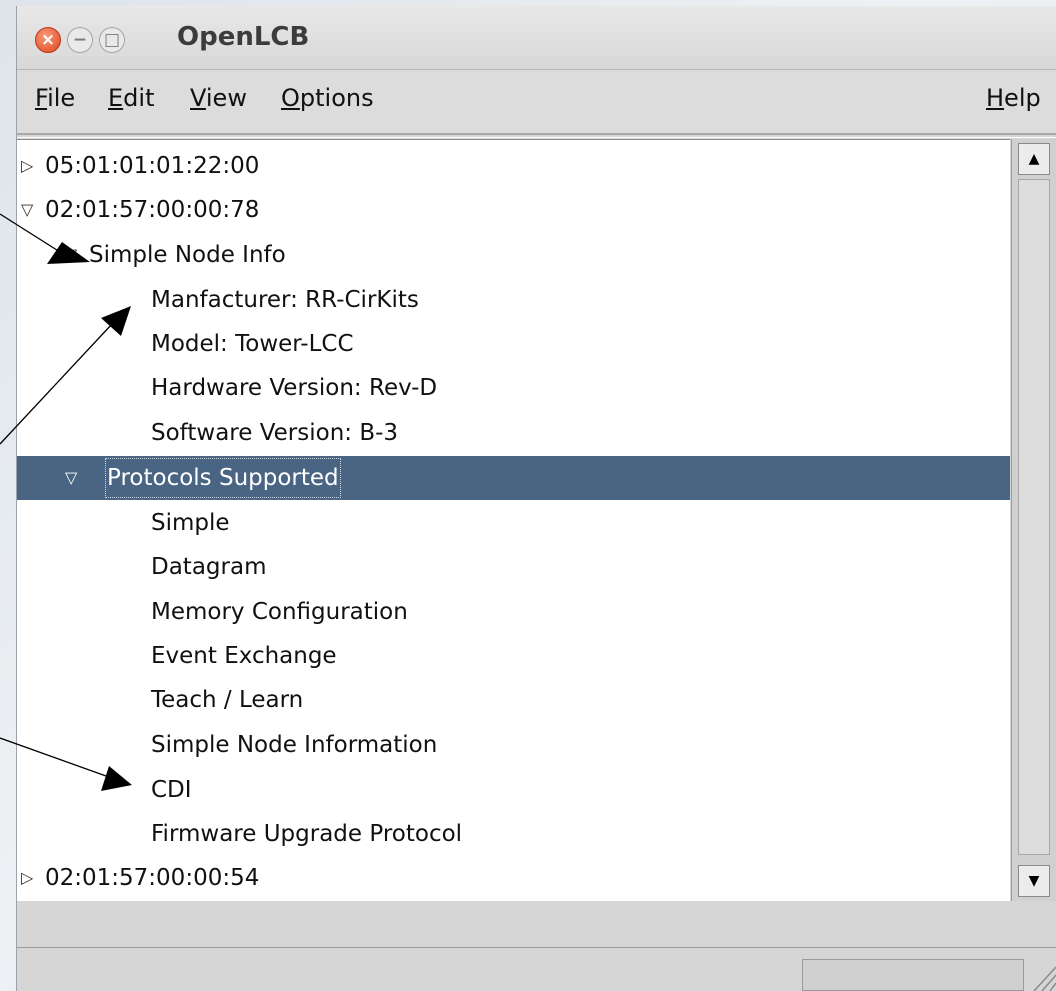 This screenshot has width=1056, height=991. Describe the element at coordinates (513, 612) in the screenshot. I see `tree-row-leaf: Memory Configuration` at that location.